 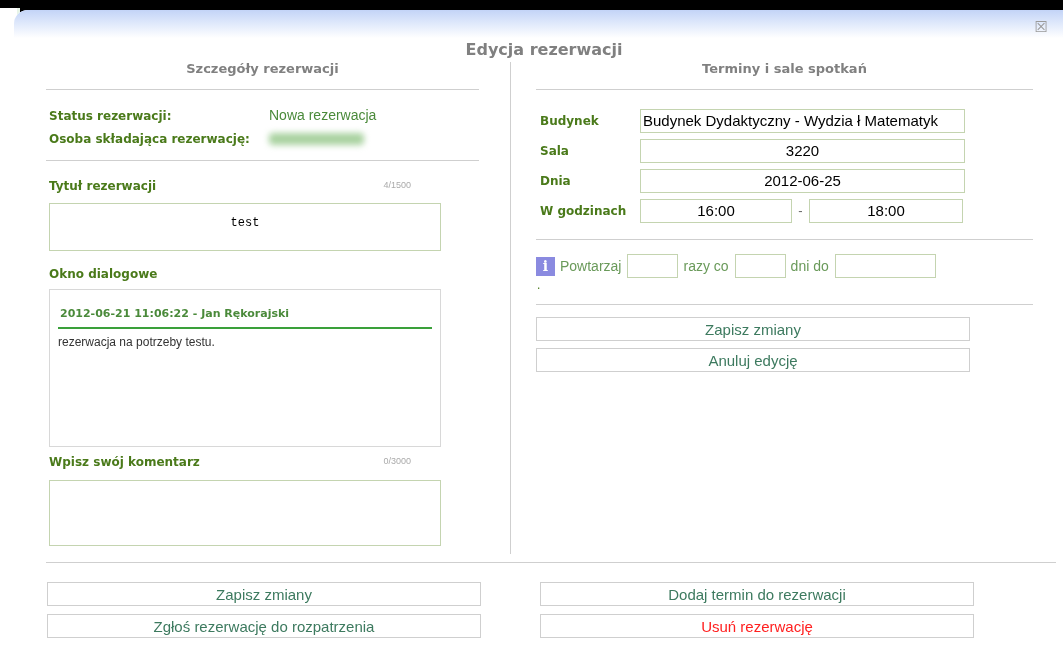 I want to click on character-counter: 4/1500, so click(x=397, y=186).